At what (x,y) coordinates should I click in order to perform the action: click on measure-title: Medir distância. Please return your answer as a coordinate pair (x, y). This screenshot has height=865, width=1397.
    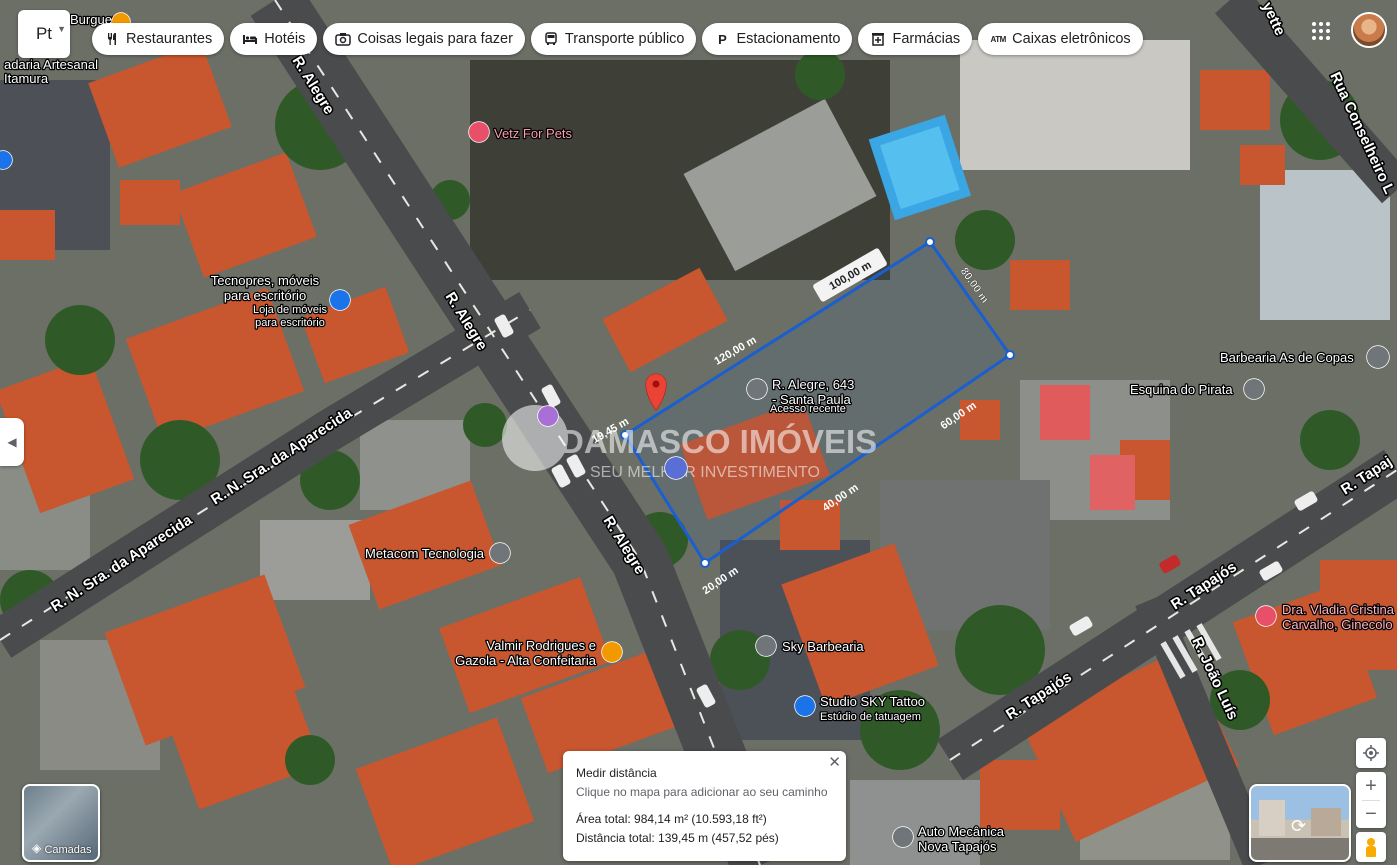
    Looking at the image, I should click on (616, 773).